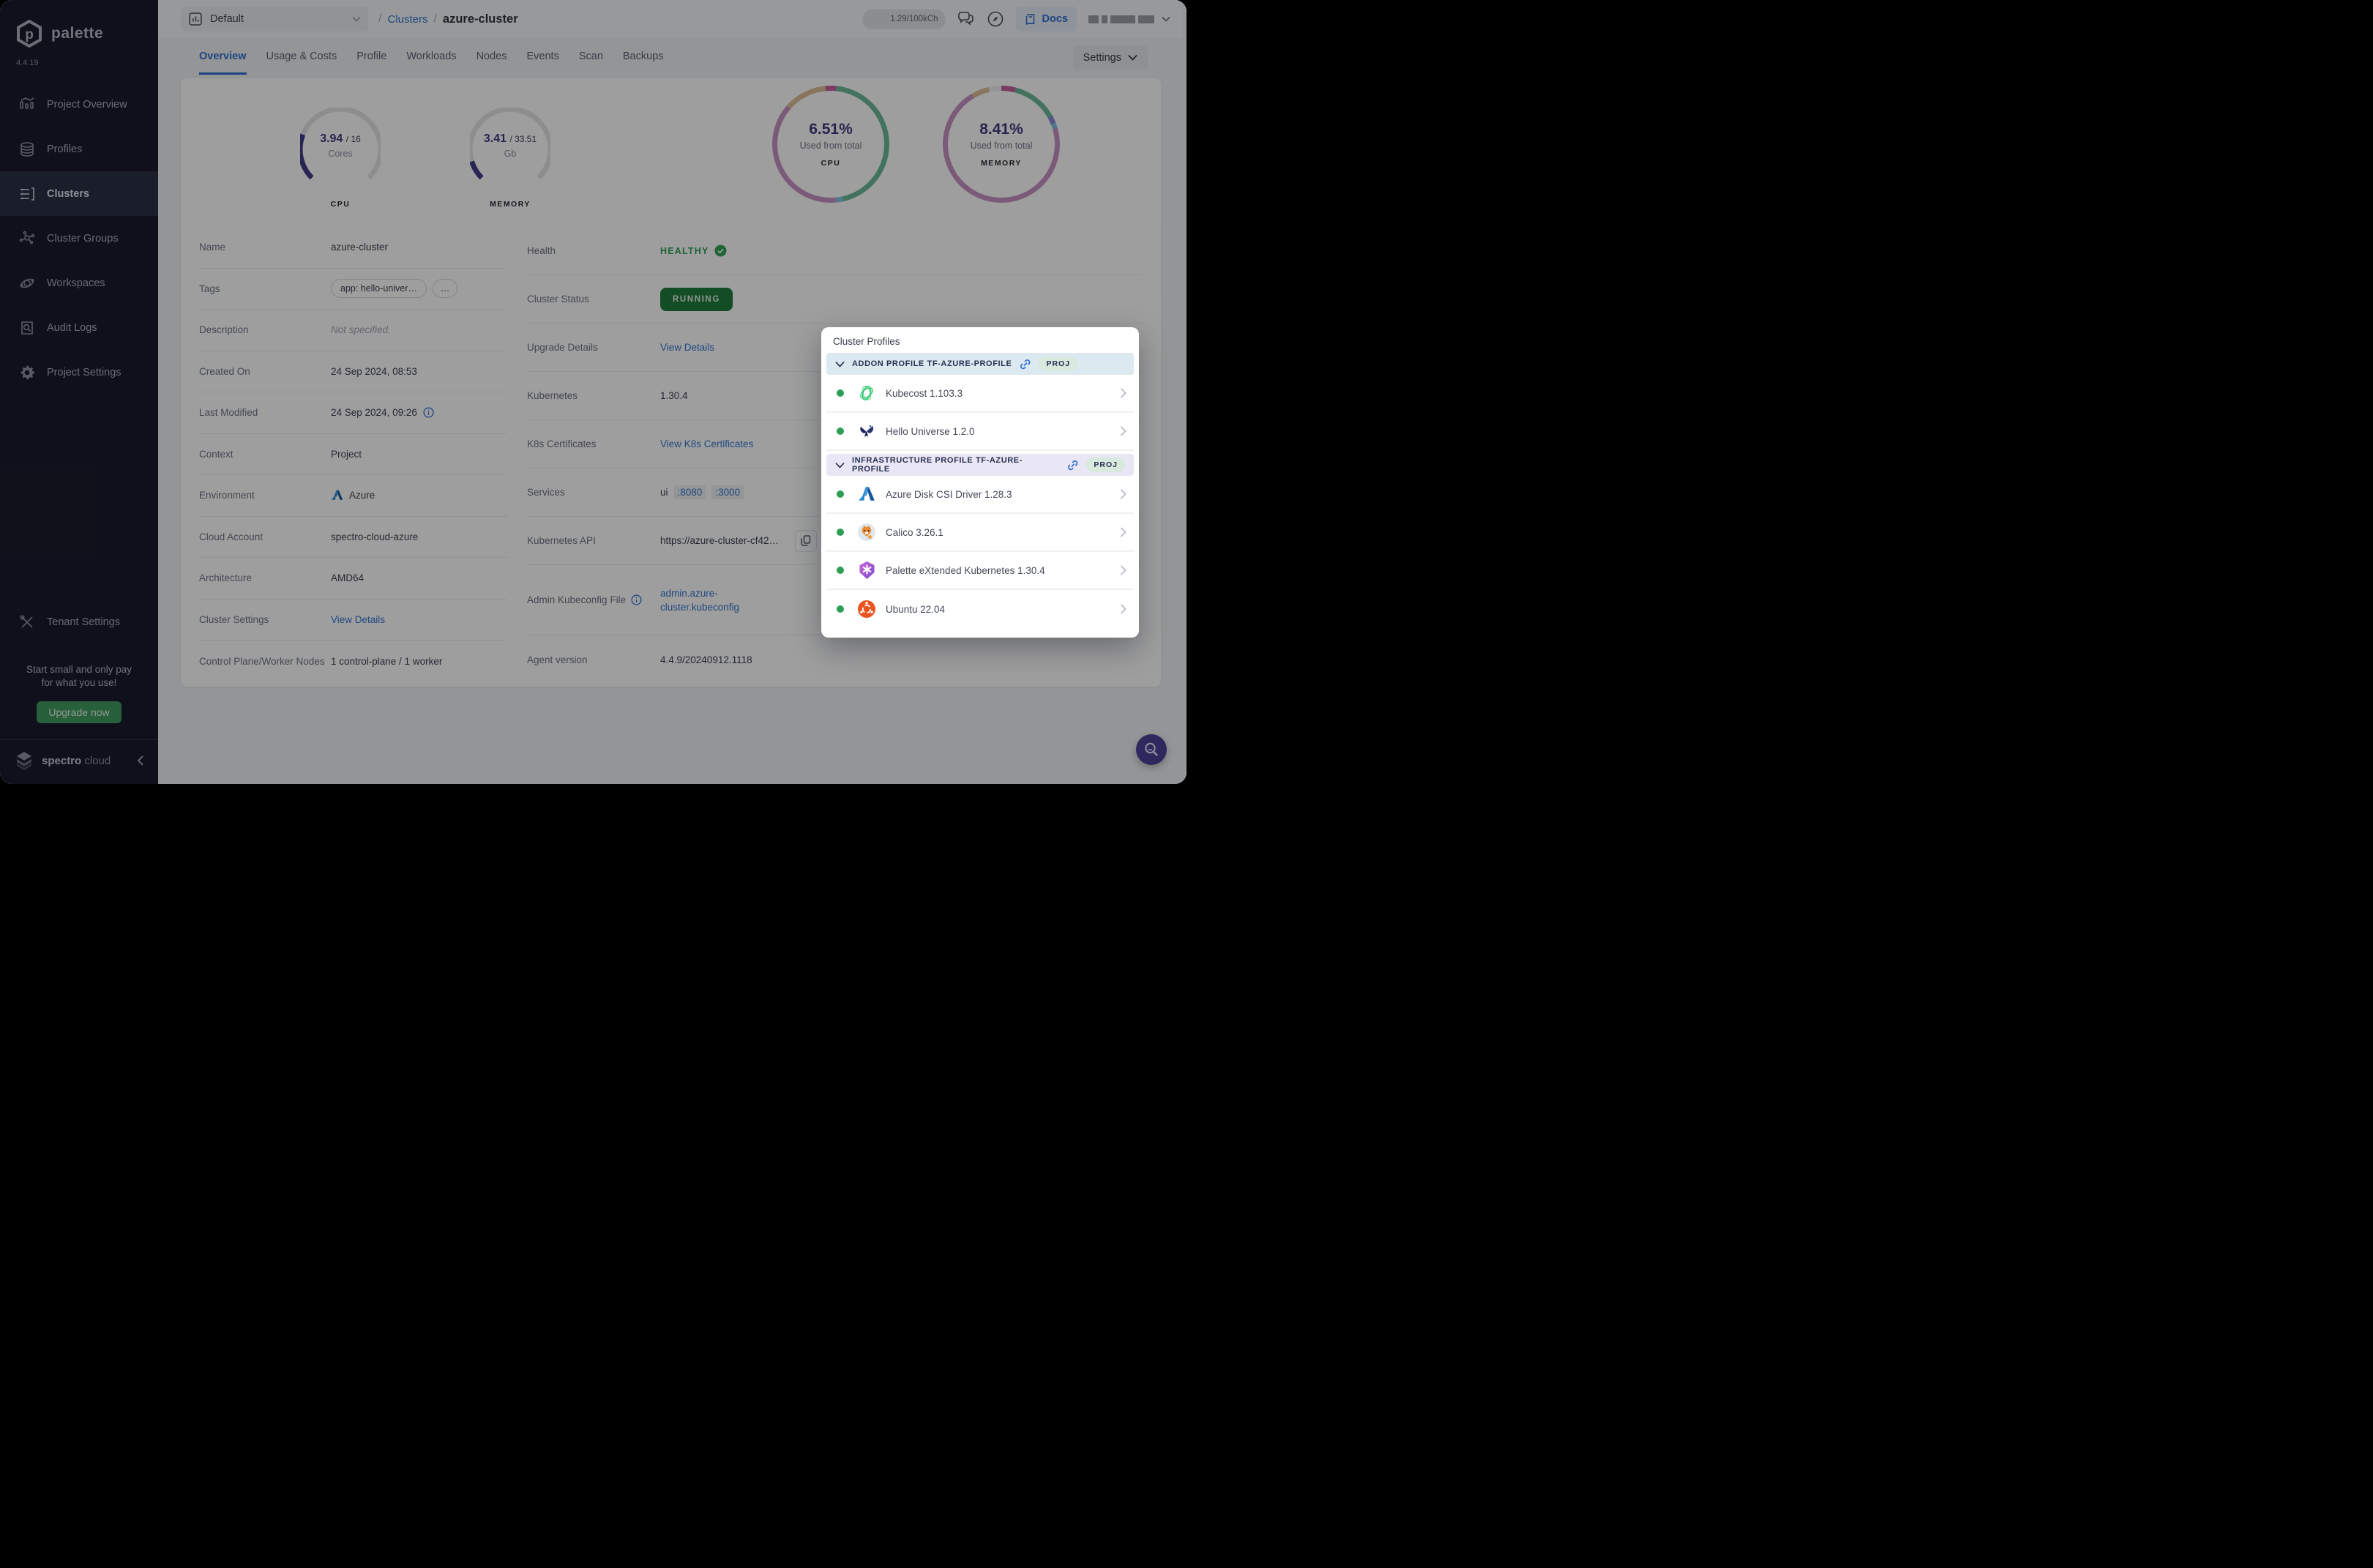 This screenshot has width=2373, height=1568. I want to click on layer-name: Azure Disk CSI Driver 1.28.3, so click(949, 494).